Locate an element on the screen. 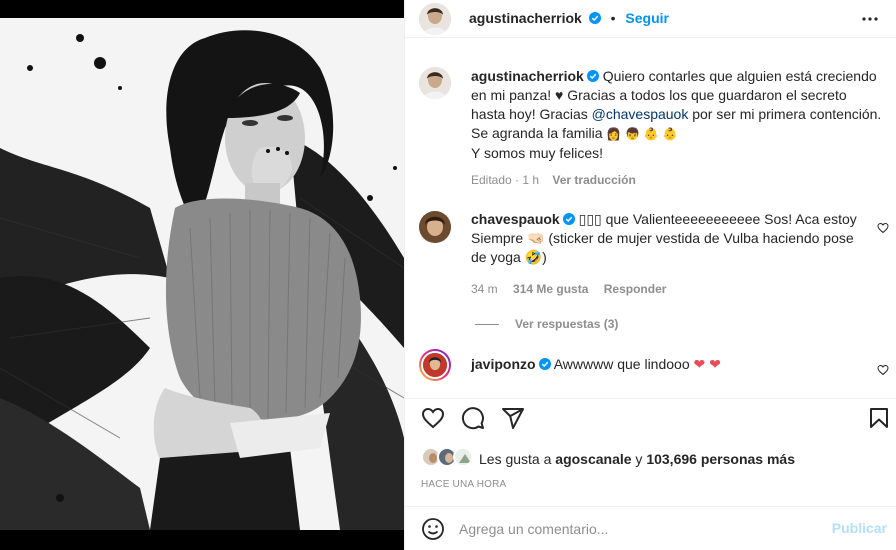 Image resolution: width=896 pixels, height=550 pixels. translate-link: Ver traducción is located at coordinates (593, 180).